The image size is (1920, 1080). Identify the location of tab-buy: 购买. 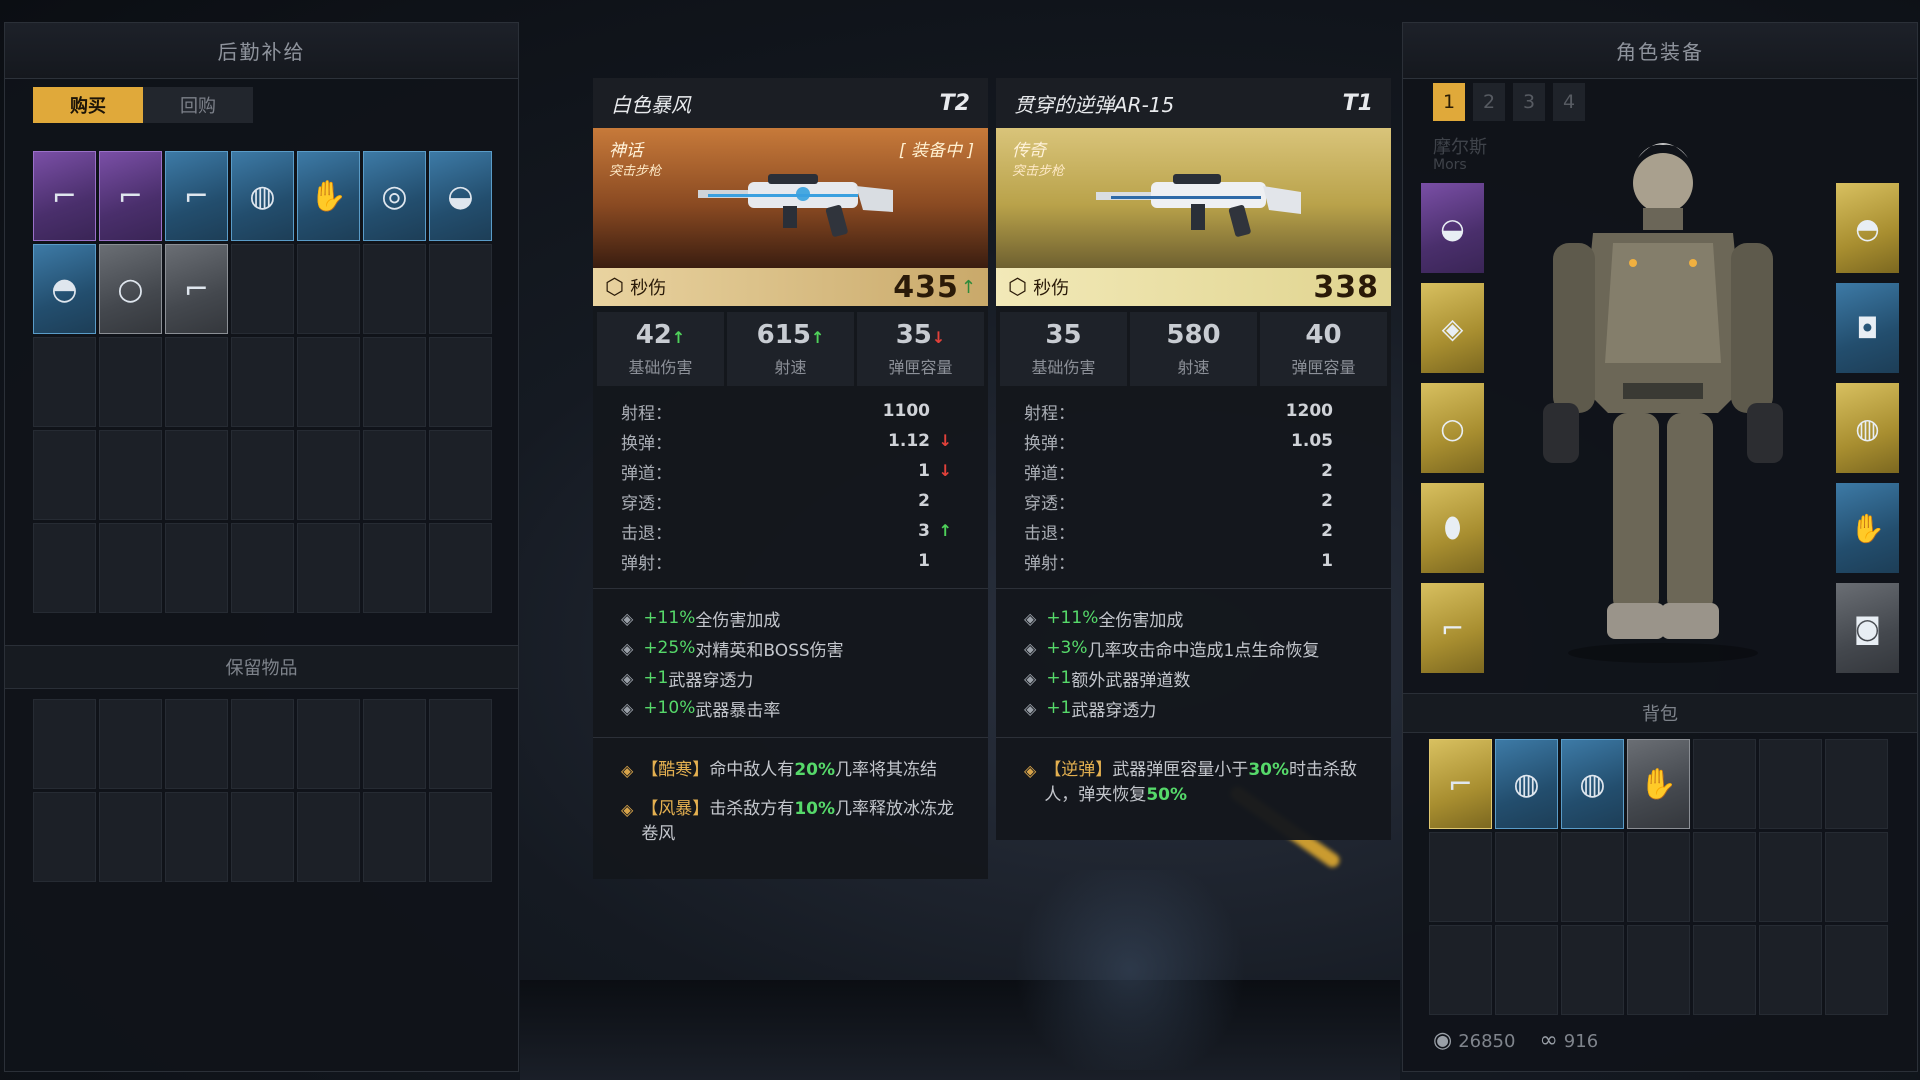
(88, 105).